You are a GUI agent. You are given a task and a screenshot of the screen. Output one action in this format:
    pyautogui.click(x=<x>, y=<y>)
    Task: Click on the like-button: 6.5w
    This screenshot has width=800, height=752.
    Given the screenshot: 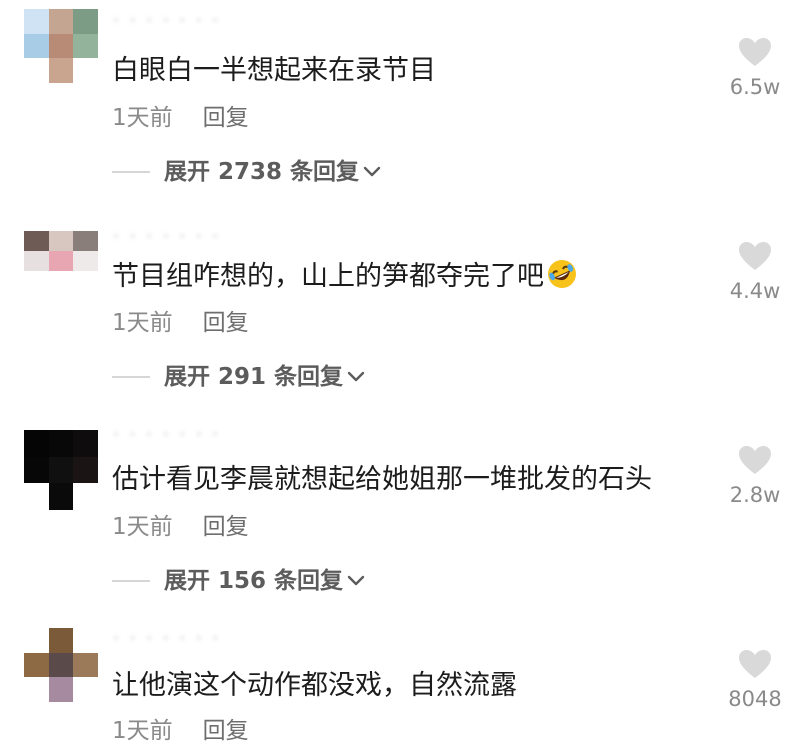 What is the action you would take?
    pyautogui.click(x=755, y=68)
    